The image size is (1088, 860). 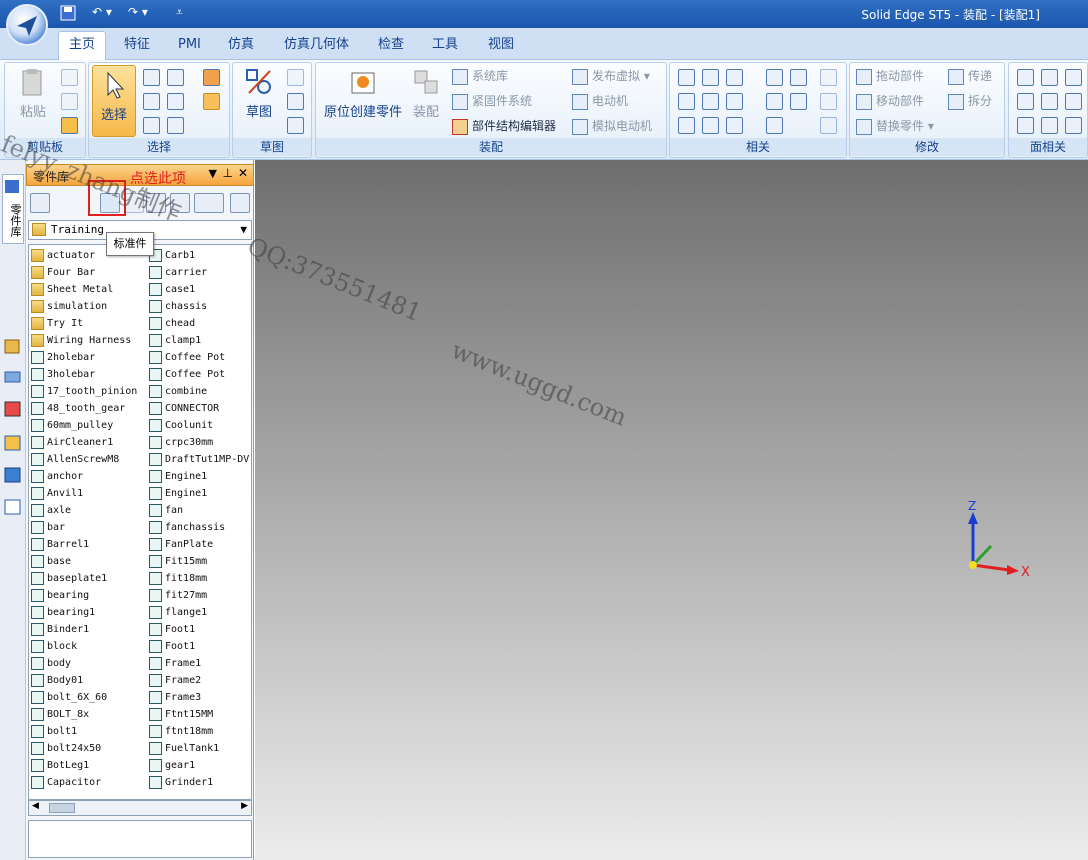 I want to click on list-item: Foot1, so click(x=199, y=629).